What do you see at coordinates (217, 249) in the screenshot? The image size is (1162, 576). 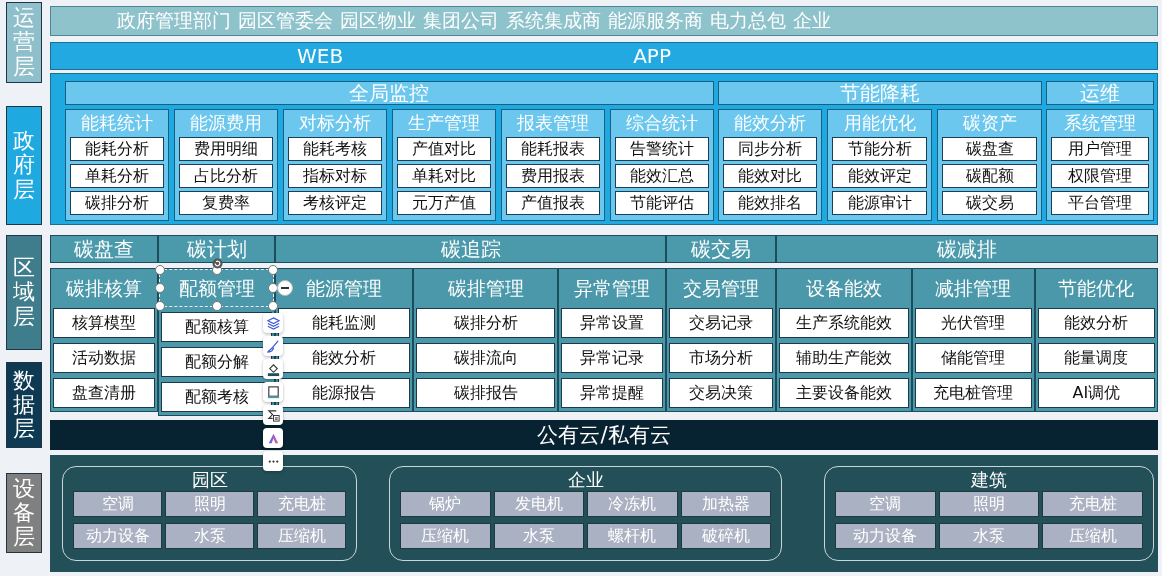 I see `group-header: 碳计划` at bounding box center [217, 249].